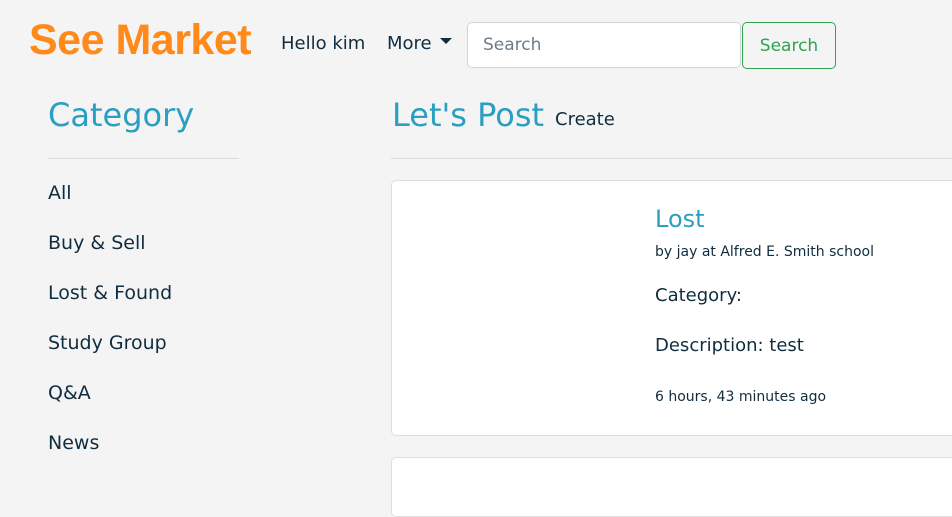 The width and height of the screenshot is (952, 517). I want to click on main-divider, so click(671, 158).